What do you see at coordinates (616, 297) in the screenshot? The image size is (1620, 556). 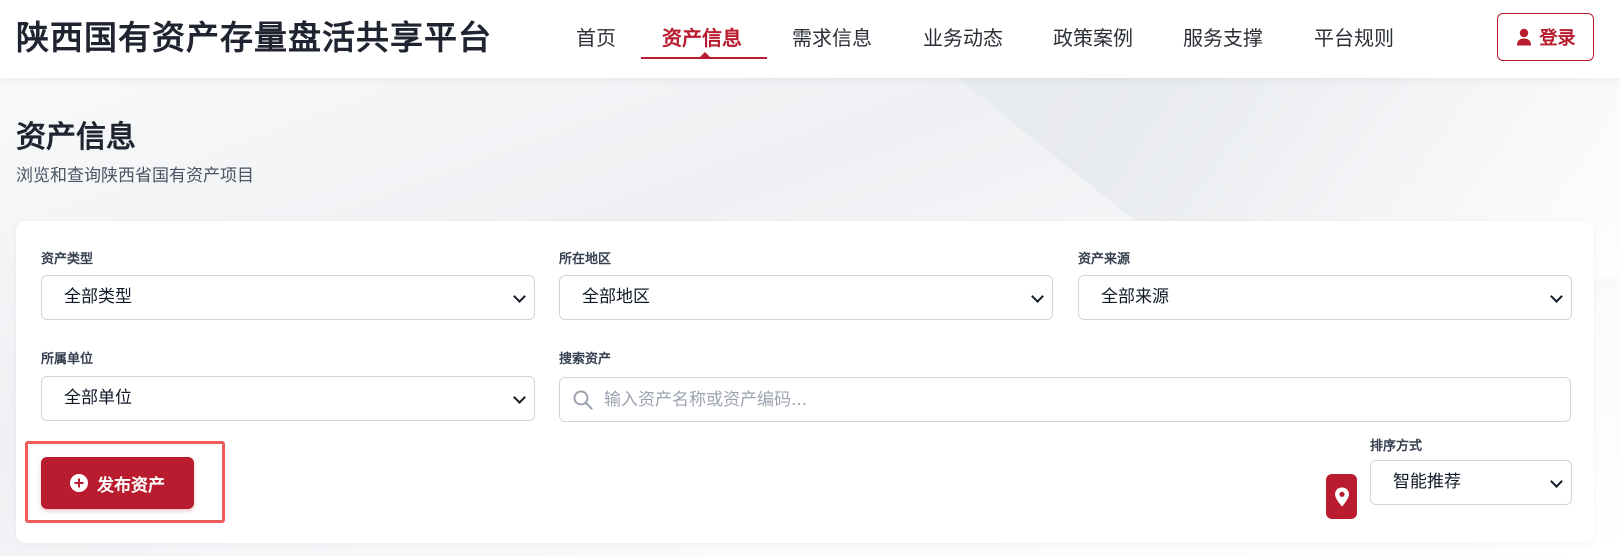 I see `region-value: 全部地区` at bounding box center [616, 297].